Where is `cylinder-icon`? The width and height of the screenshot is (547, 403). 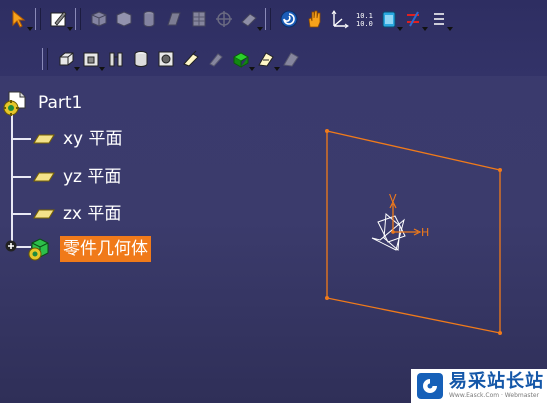 cylinder-icon is located at coordinates (149, 19).